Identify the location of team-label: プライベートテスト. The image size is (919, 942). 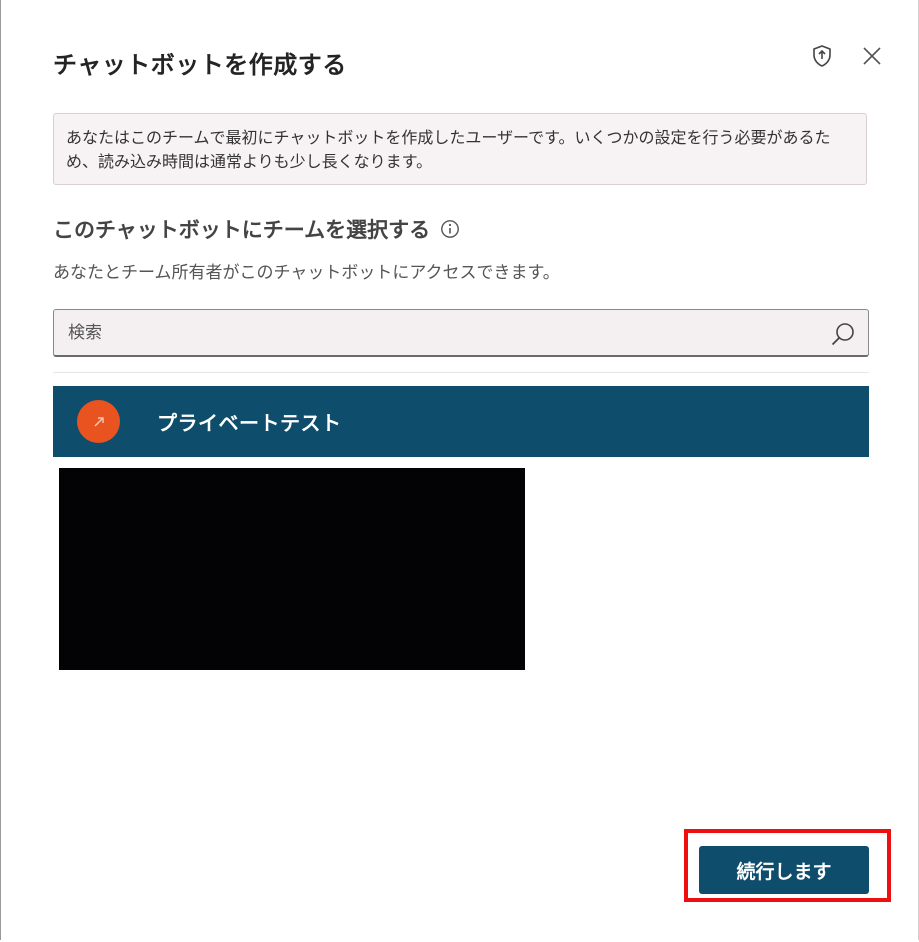
(249, 423).